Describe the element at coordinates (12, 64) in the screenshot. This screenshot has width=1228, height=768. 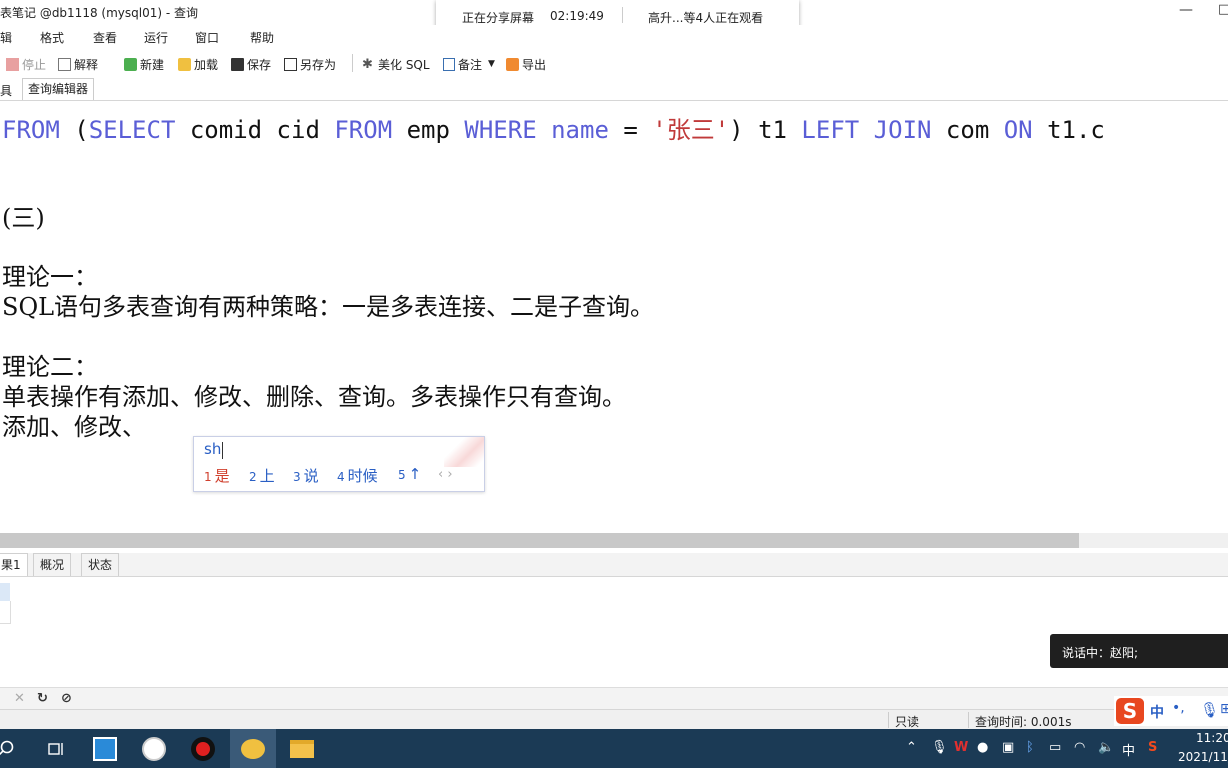
I see `stop-icon` at that location.